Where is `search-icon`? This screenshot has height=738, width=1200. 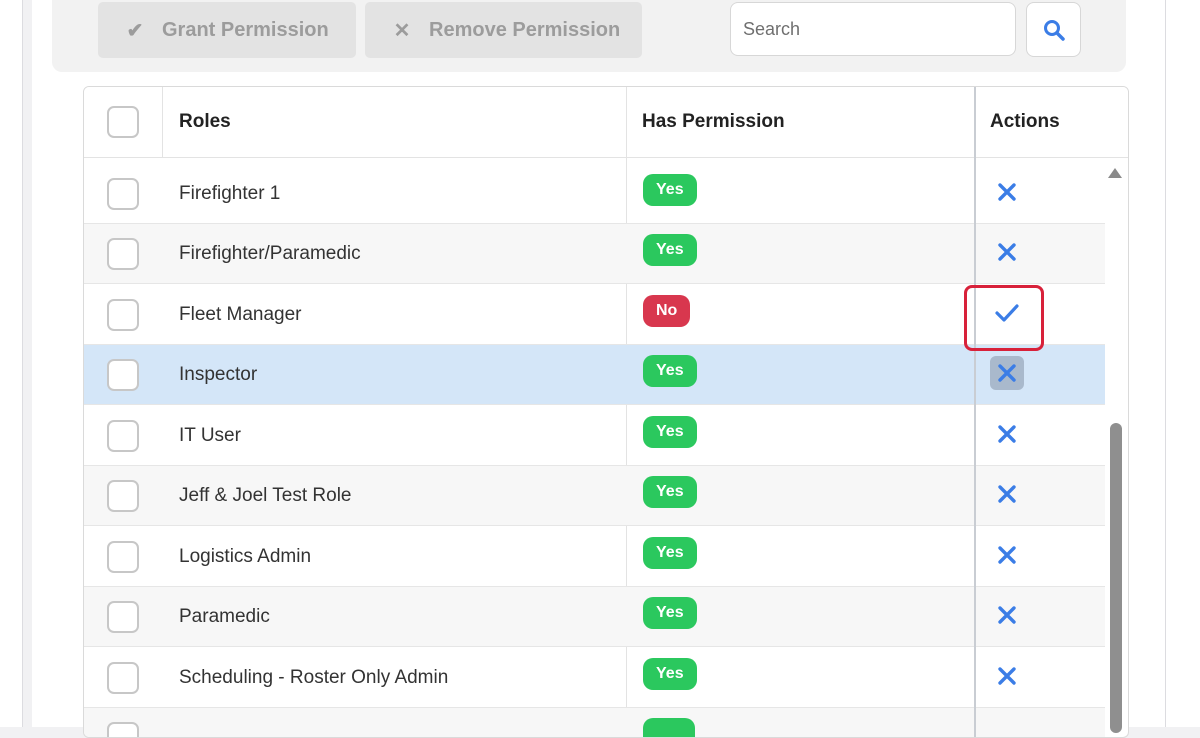 search-icon is located at coordinates (1054, 30).